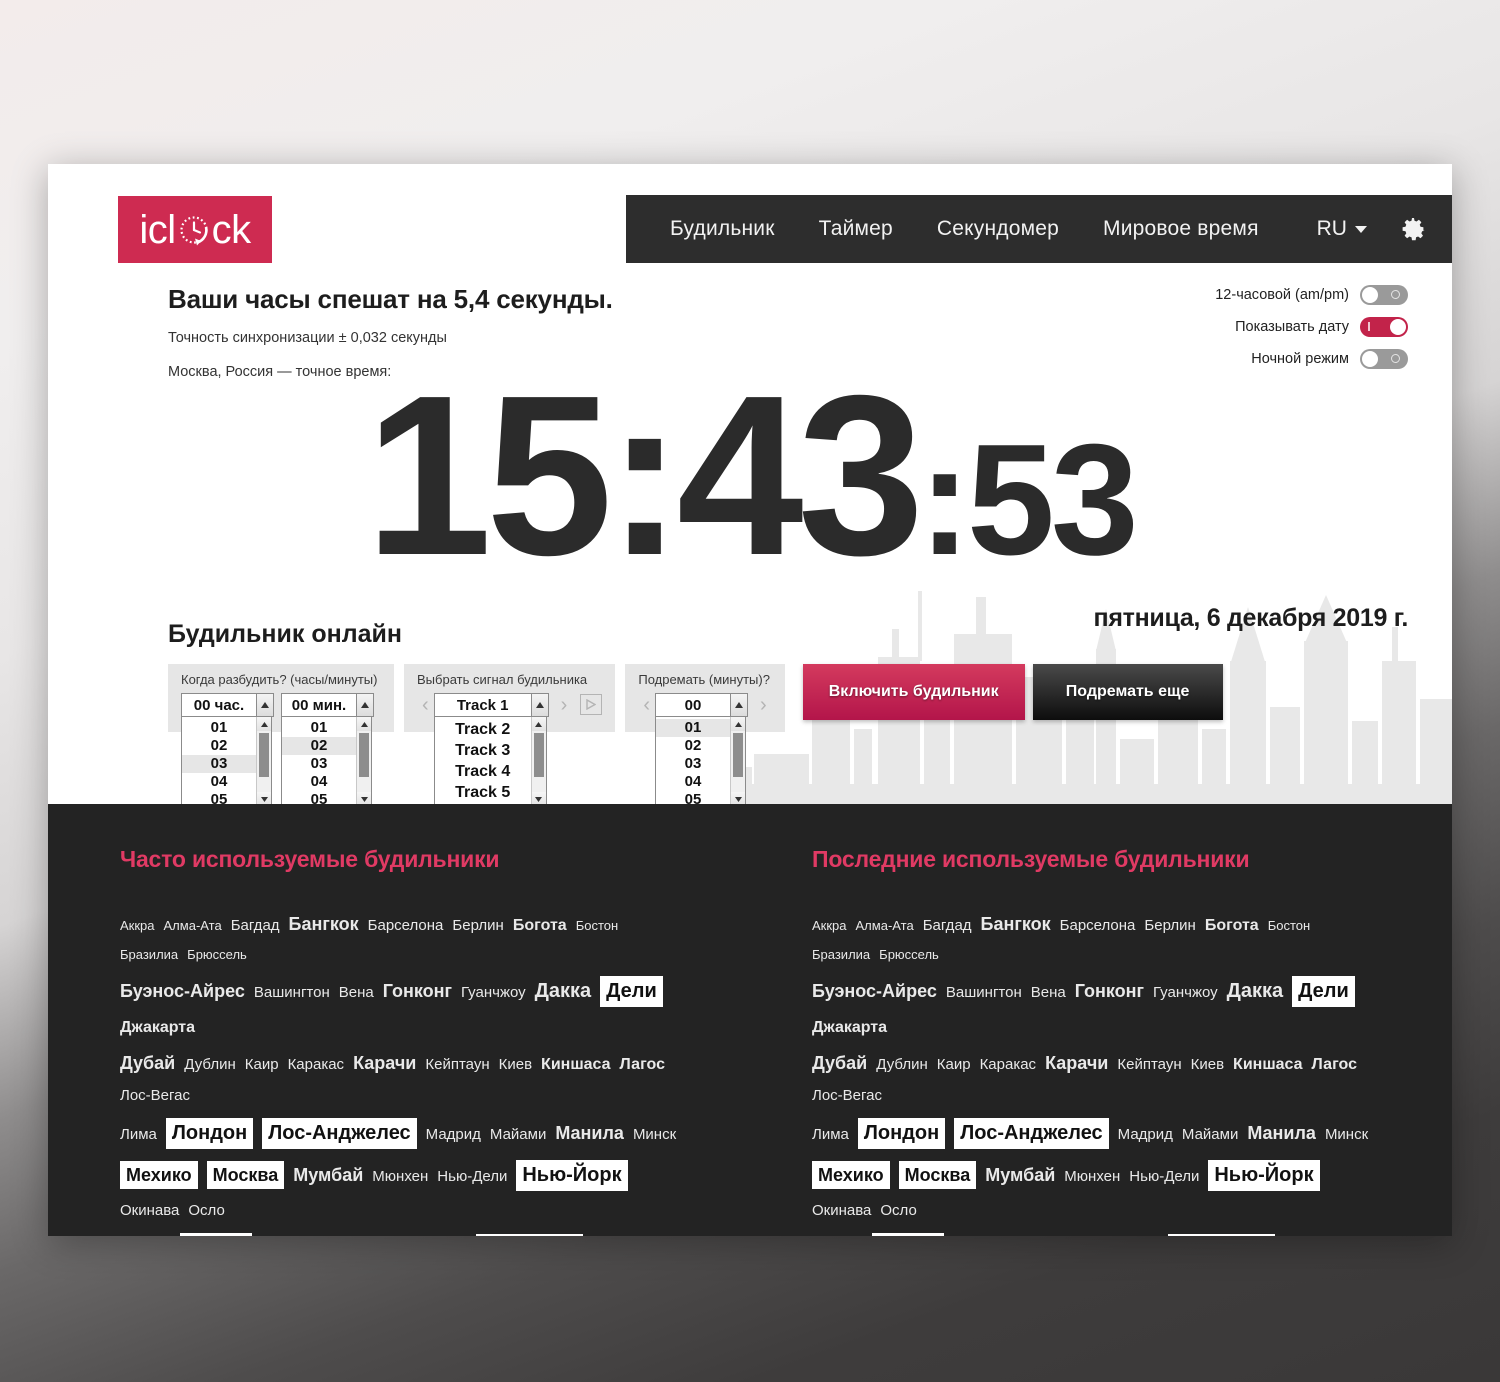 Image resolution: width=1500 pixels, height=1382 pixels. I want to click on hours-option: 03, so click(219, 764).